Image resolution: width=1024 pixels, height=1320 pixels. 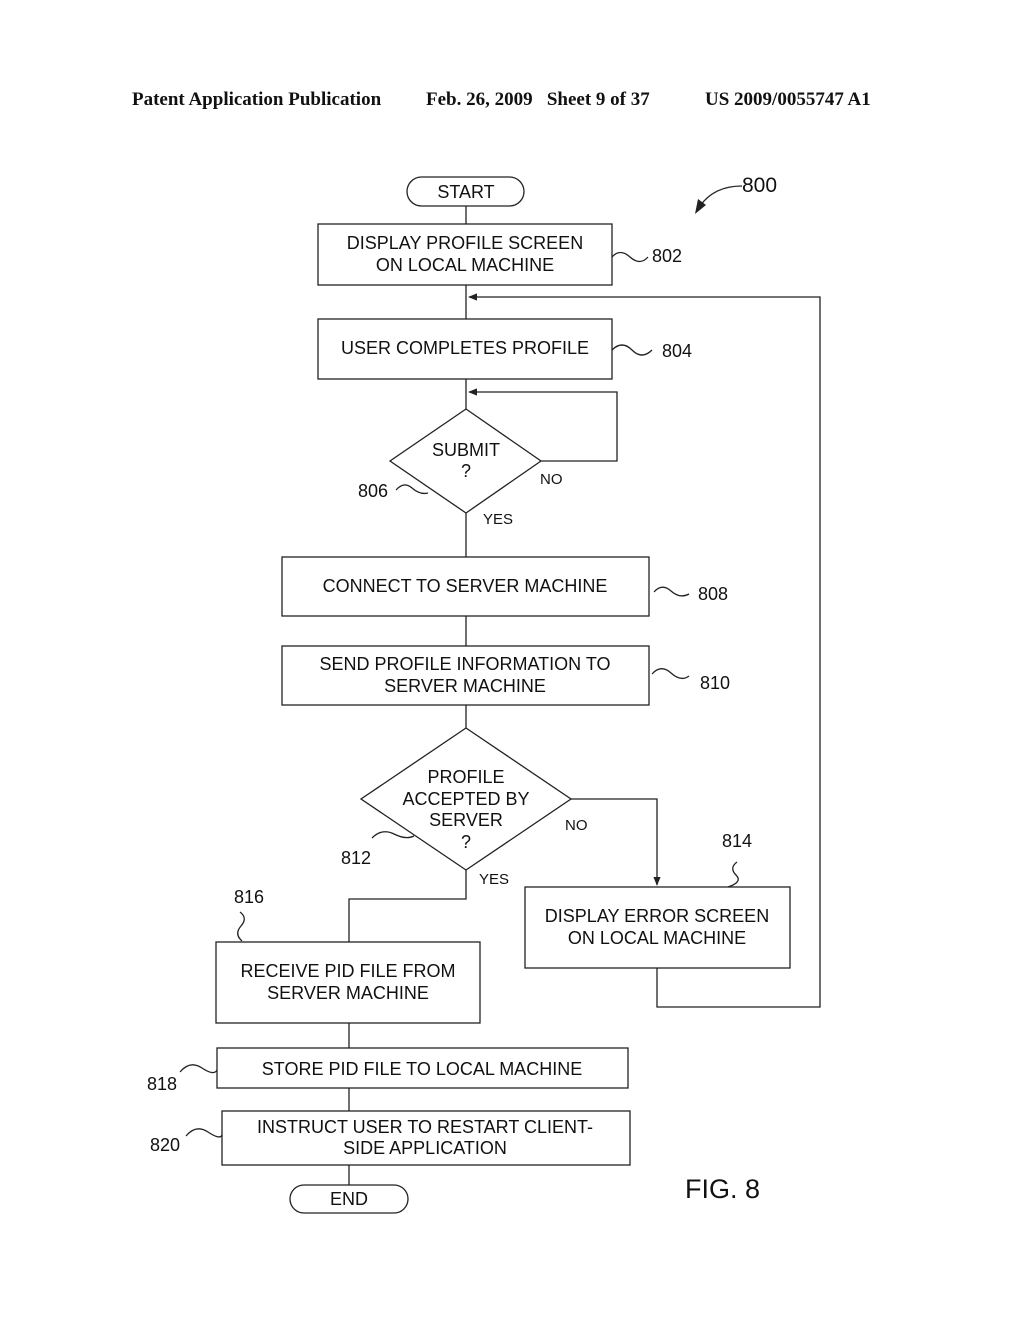 I want to click on step-818: STORE PID FILE TO LOCAL MACHINE 818, so click(x=388, y=1070).